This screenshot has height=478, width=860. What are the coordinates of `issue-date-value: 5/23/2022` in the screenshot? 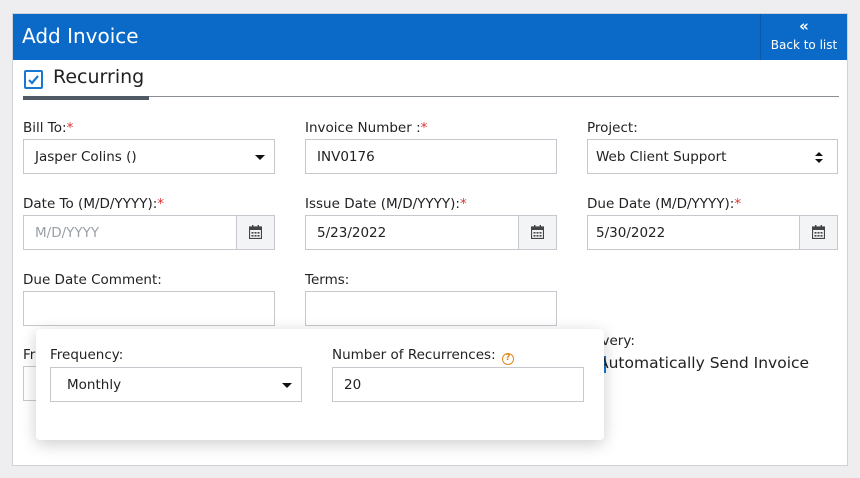 It's located at (352, 233).